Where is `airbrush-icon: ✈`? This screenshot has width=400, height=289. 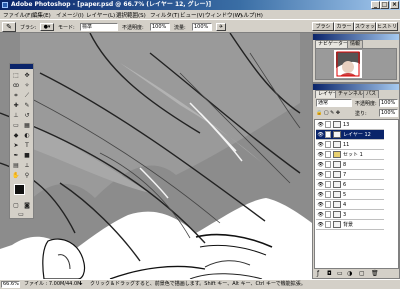
airbrush-icon: ✈ is located at coordinates (221, 27).